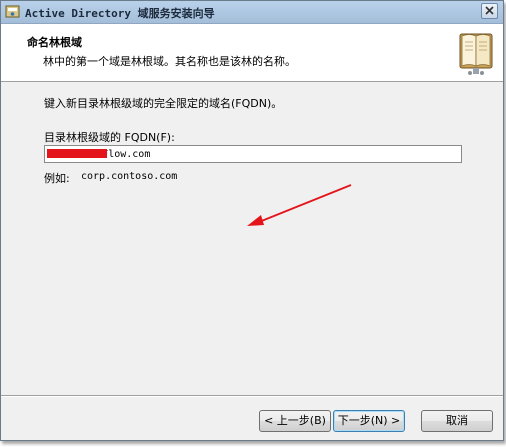 Image resolution: width=506 pixels, height=447 pixels. I want to click on fqdn-label: 目录林根级域的 FQDN(F):, so click(109, 137).